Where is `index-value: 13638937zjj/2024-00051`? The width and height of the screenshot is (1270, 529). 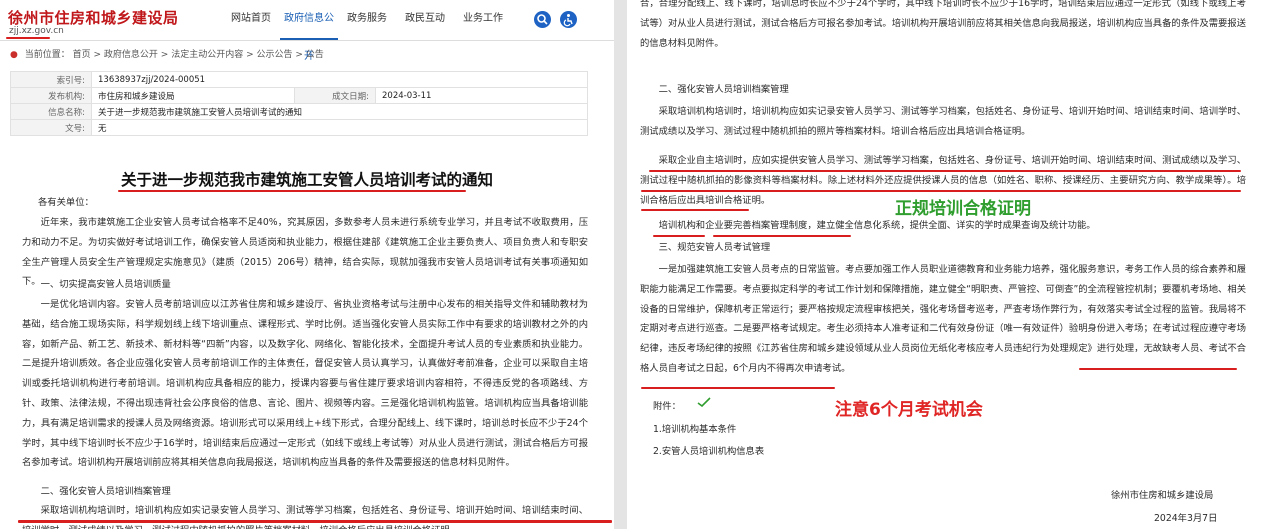
index-value: 13638937zjj/2024-00051 is located at coordinates (339, 79).